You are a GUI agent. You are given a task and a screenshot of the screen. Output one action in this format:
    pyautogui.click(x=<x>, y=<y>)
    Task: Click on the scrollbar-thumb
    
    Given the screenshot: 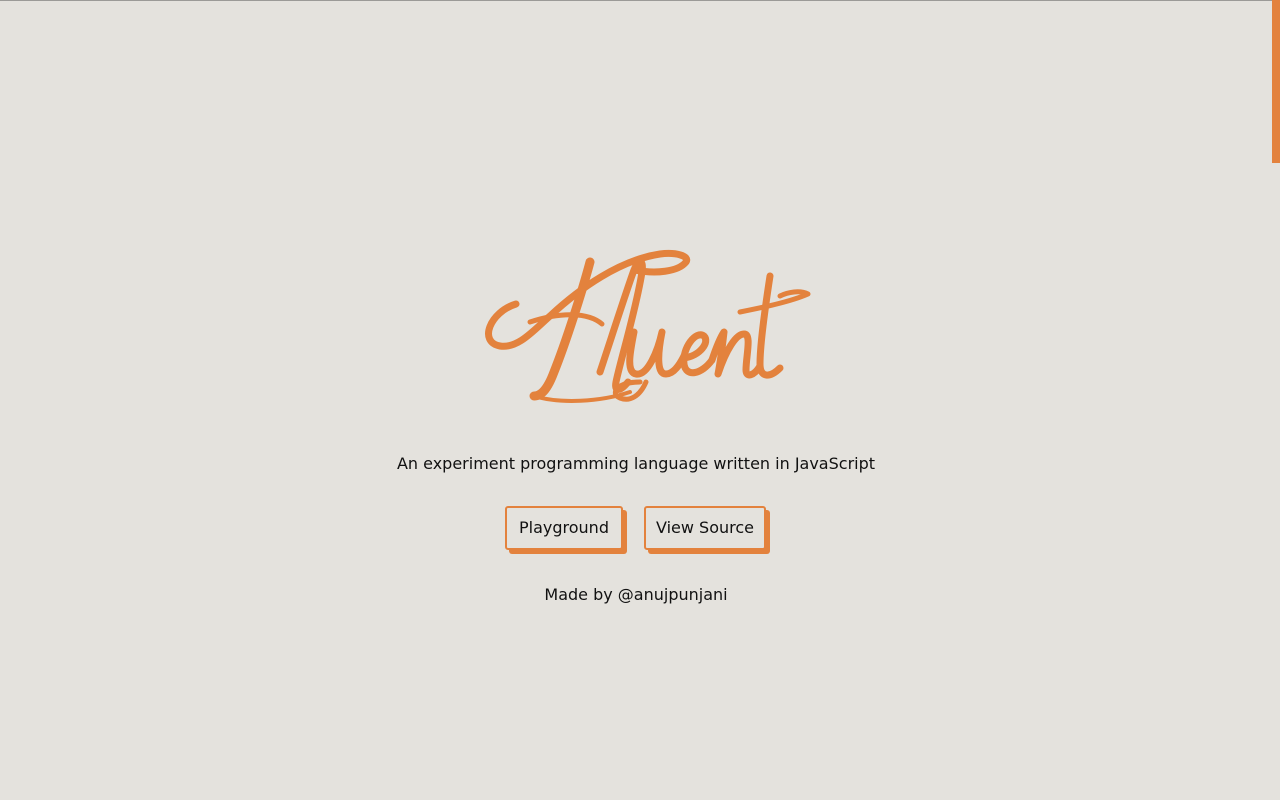 What is the action you would take?
    pyautogui.click(x=1276, y=81)
    